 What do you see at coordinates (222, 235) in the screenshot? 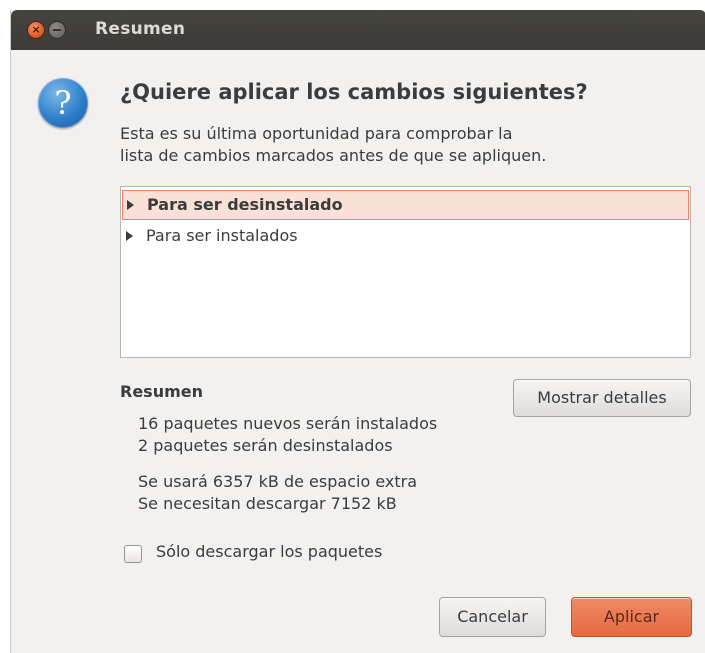
I see `tree-row-label: Para ser instalados` at bounding box center [222, 235].